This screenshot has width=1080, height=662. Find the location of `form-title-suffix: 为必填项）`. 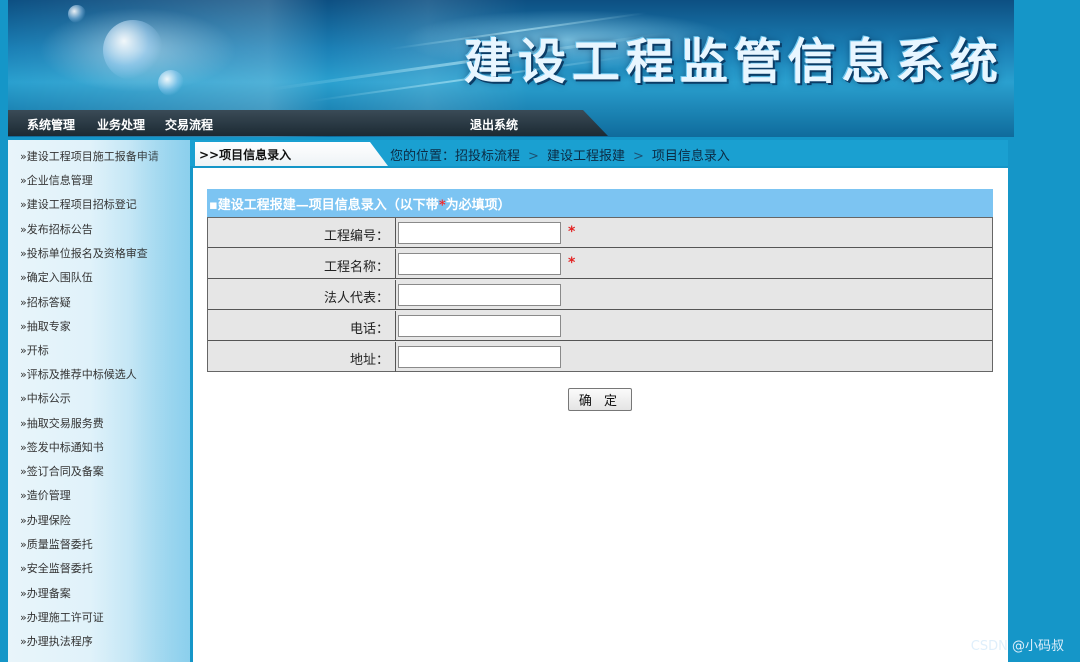

form-title-suffix: 为必填项） is located at coordinates (478, 205).